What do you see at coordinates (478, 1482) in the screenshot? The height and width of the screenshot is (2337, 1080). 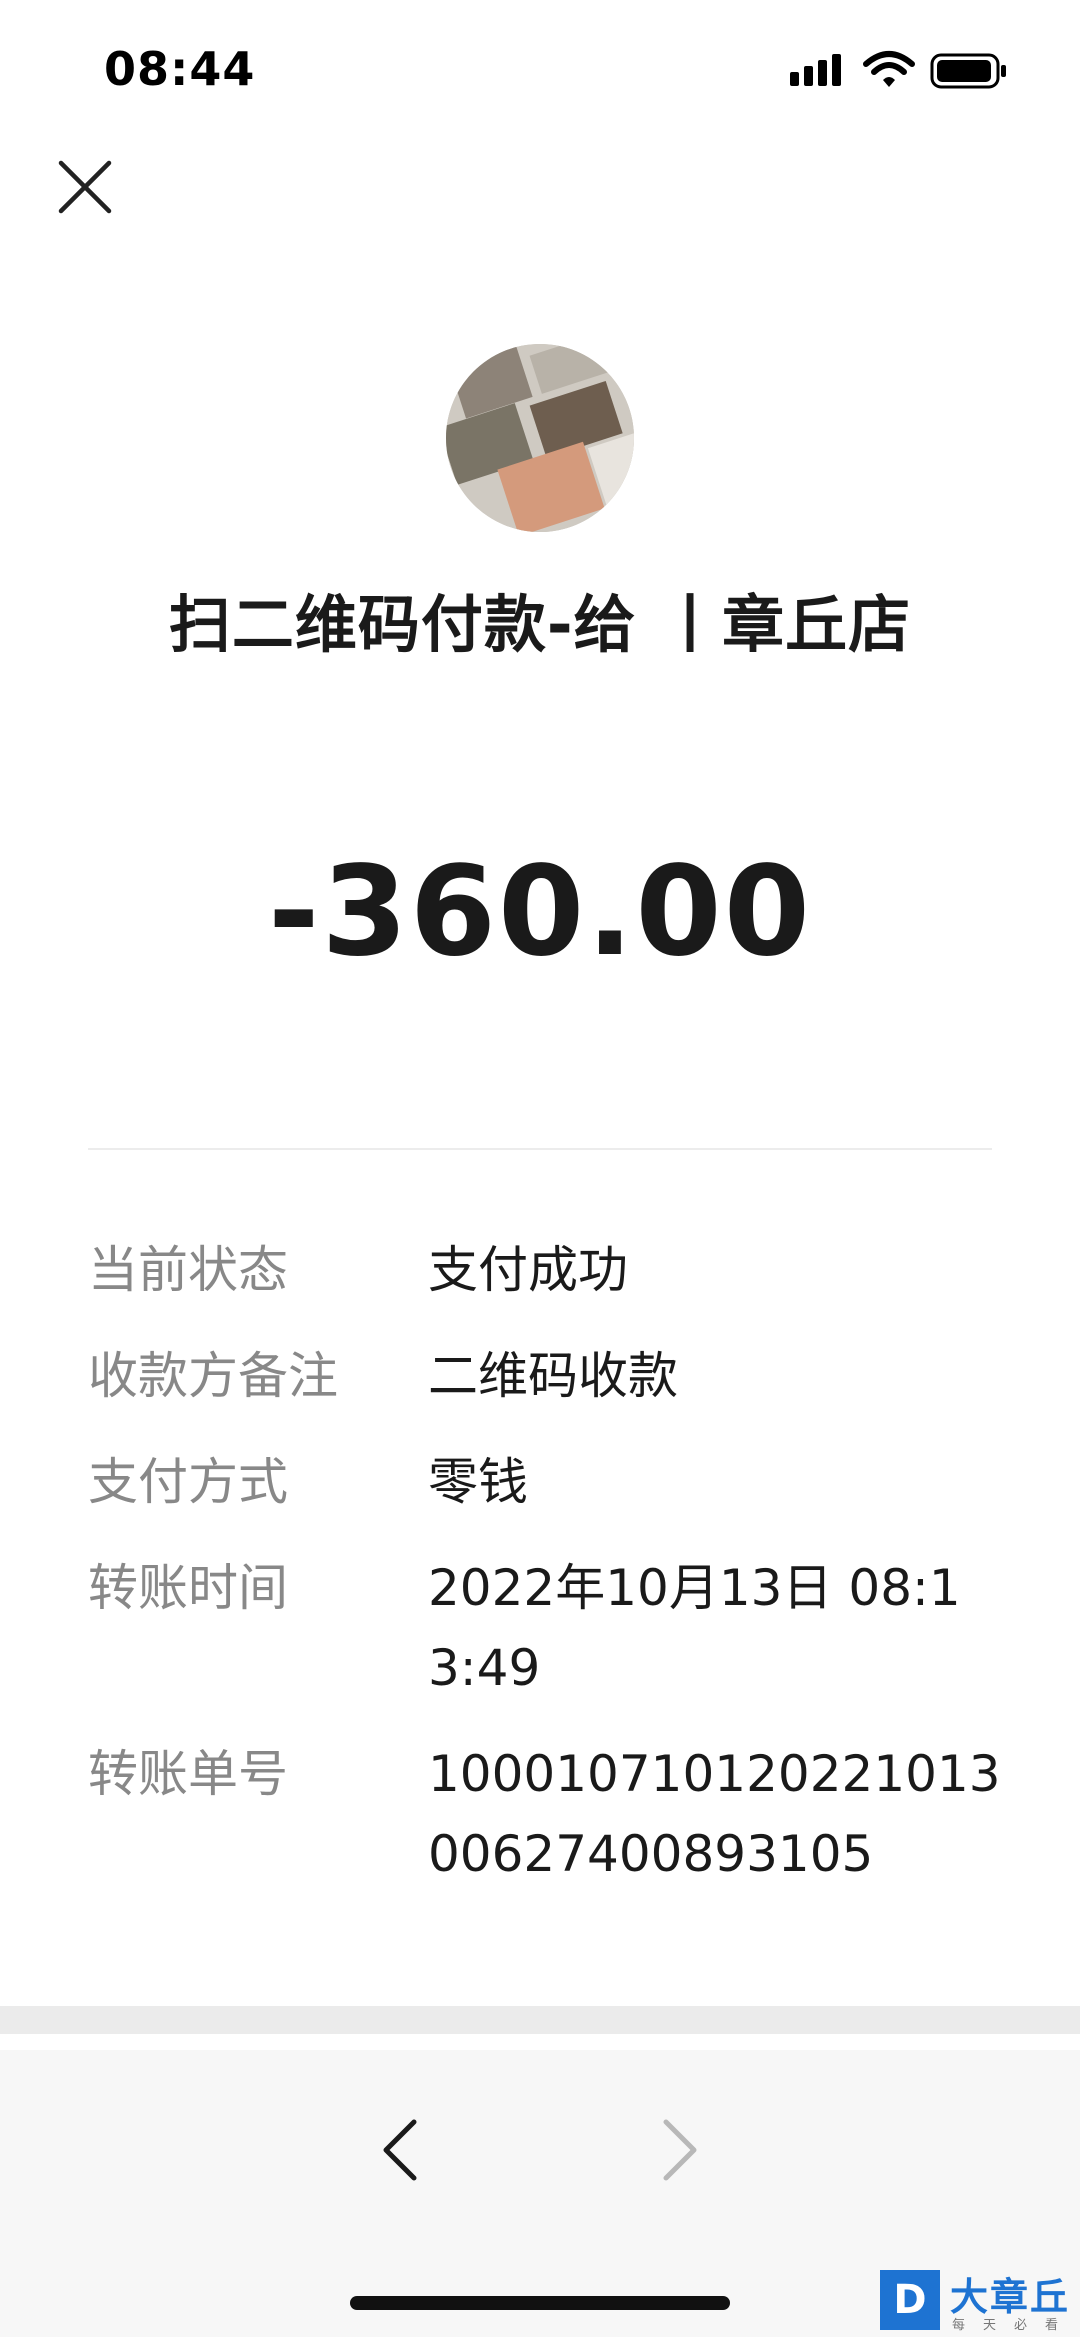 I see `detail-value: 零钱` at bounding box center [478, 1482].